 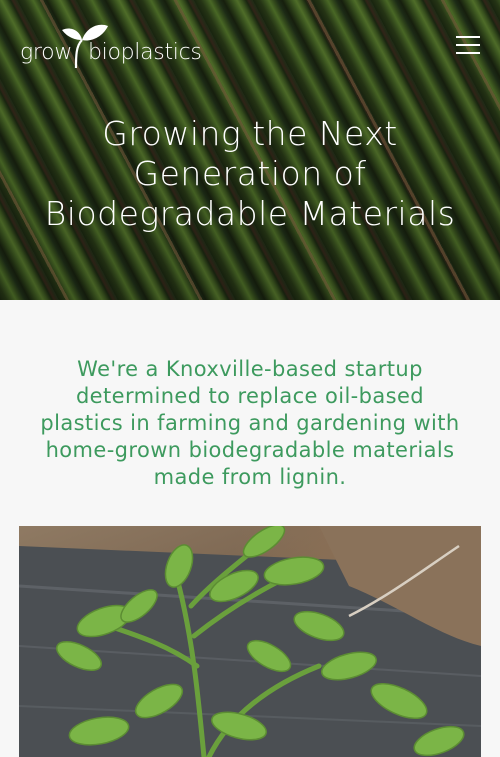 I want to click on hero-title-line: Biodegradable Materials, so click(x=250, y=213).